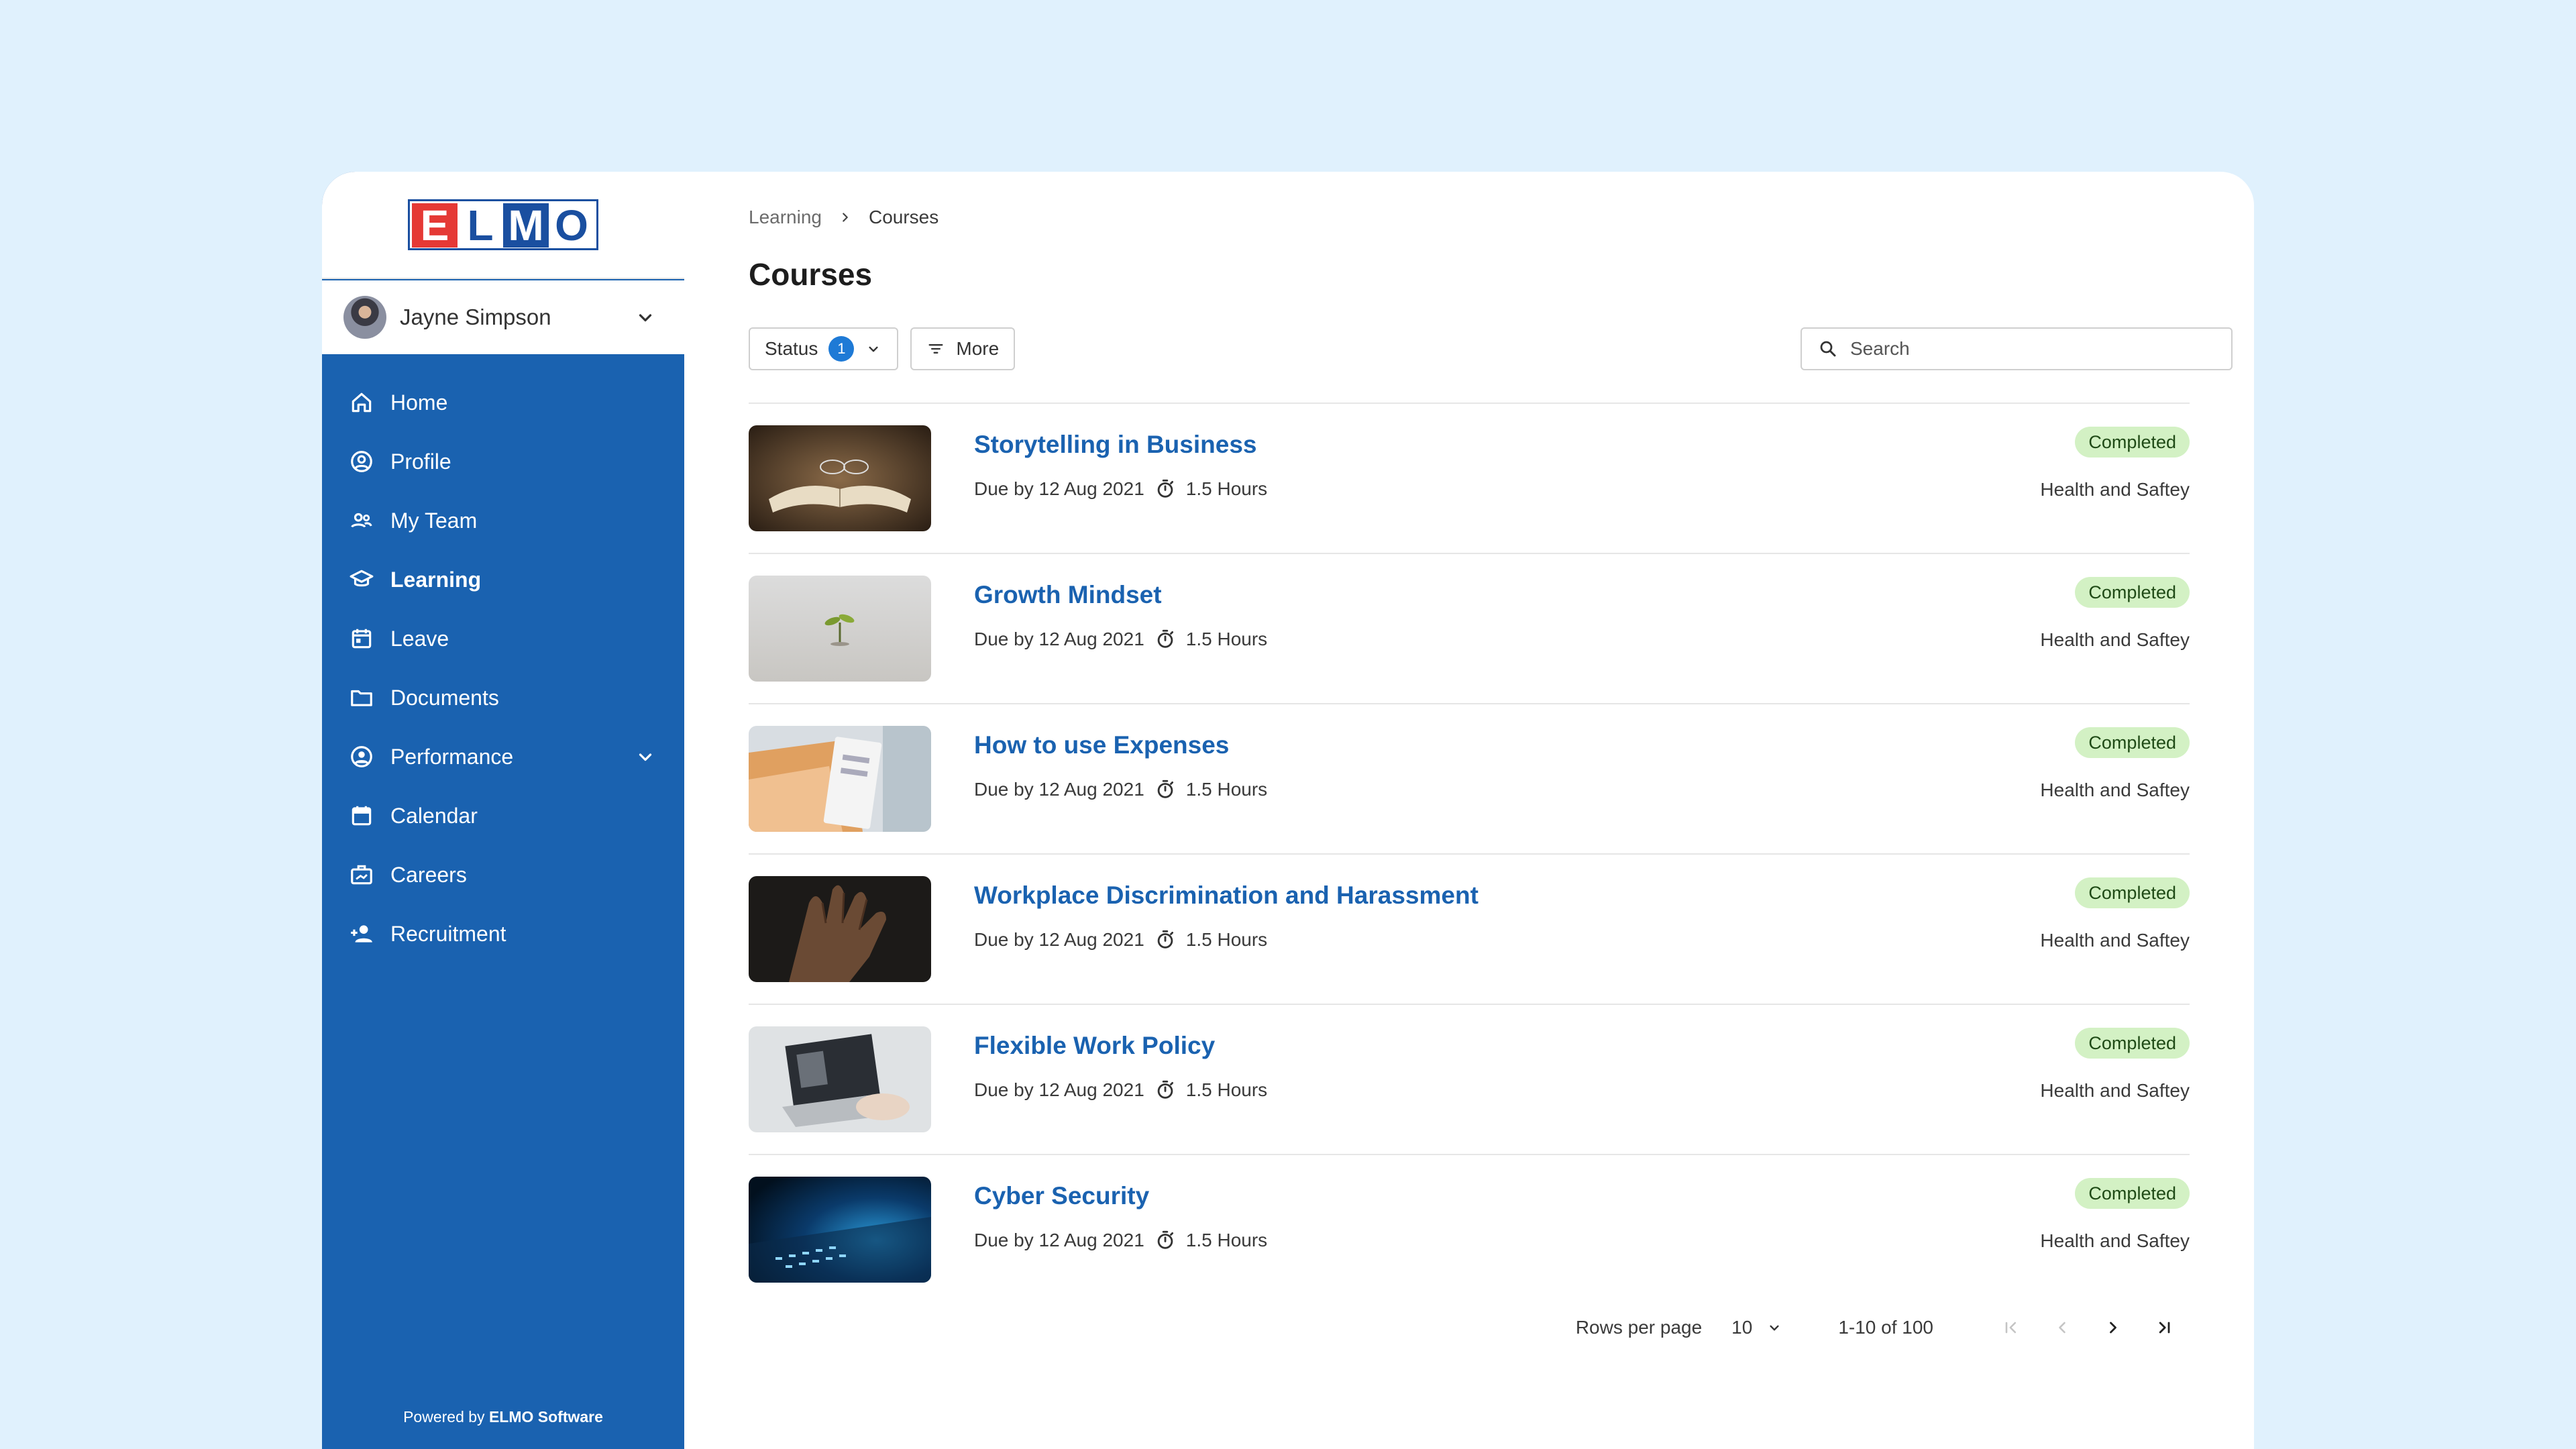 This screenshot has height=1449, width=2576. I want to click on folder-icon, so click(361, 698).